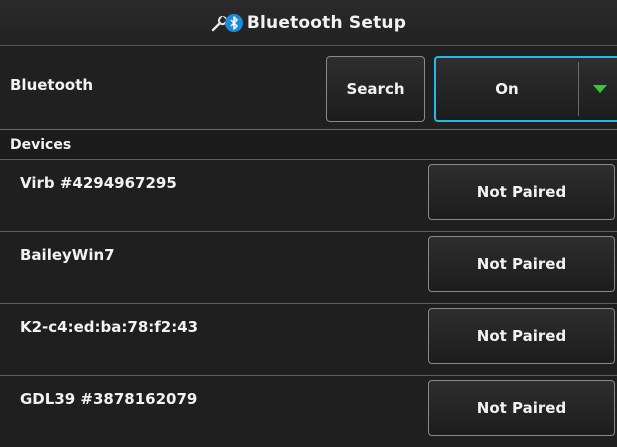 Image resolution: width=617 pixels, height=447 pixels. What do you see at coordinates (308, 144) in the screenshot?
I see `devices-section-header: Devices` at bounding box center [308, 144].